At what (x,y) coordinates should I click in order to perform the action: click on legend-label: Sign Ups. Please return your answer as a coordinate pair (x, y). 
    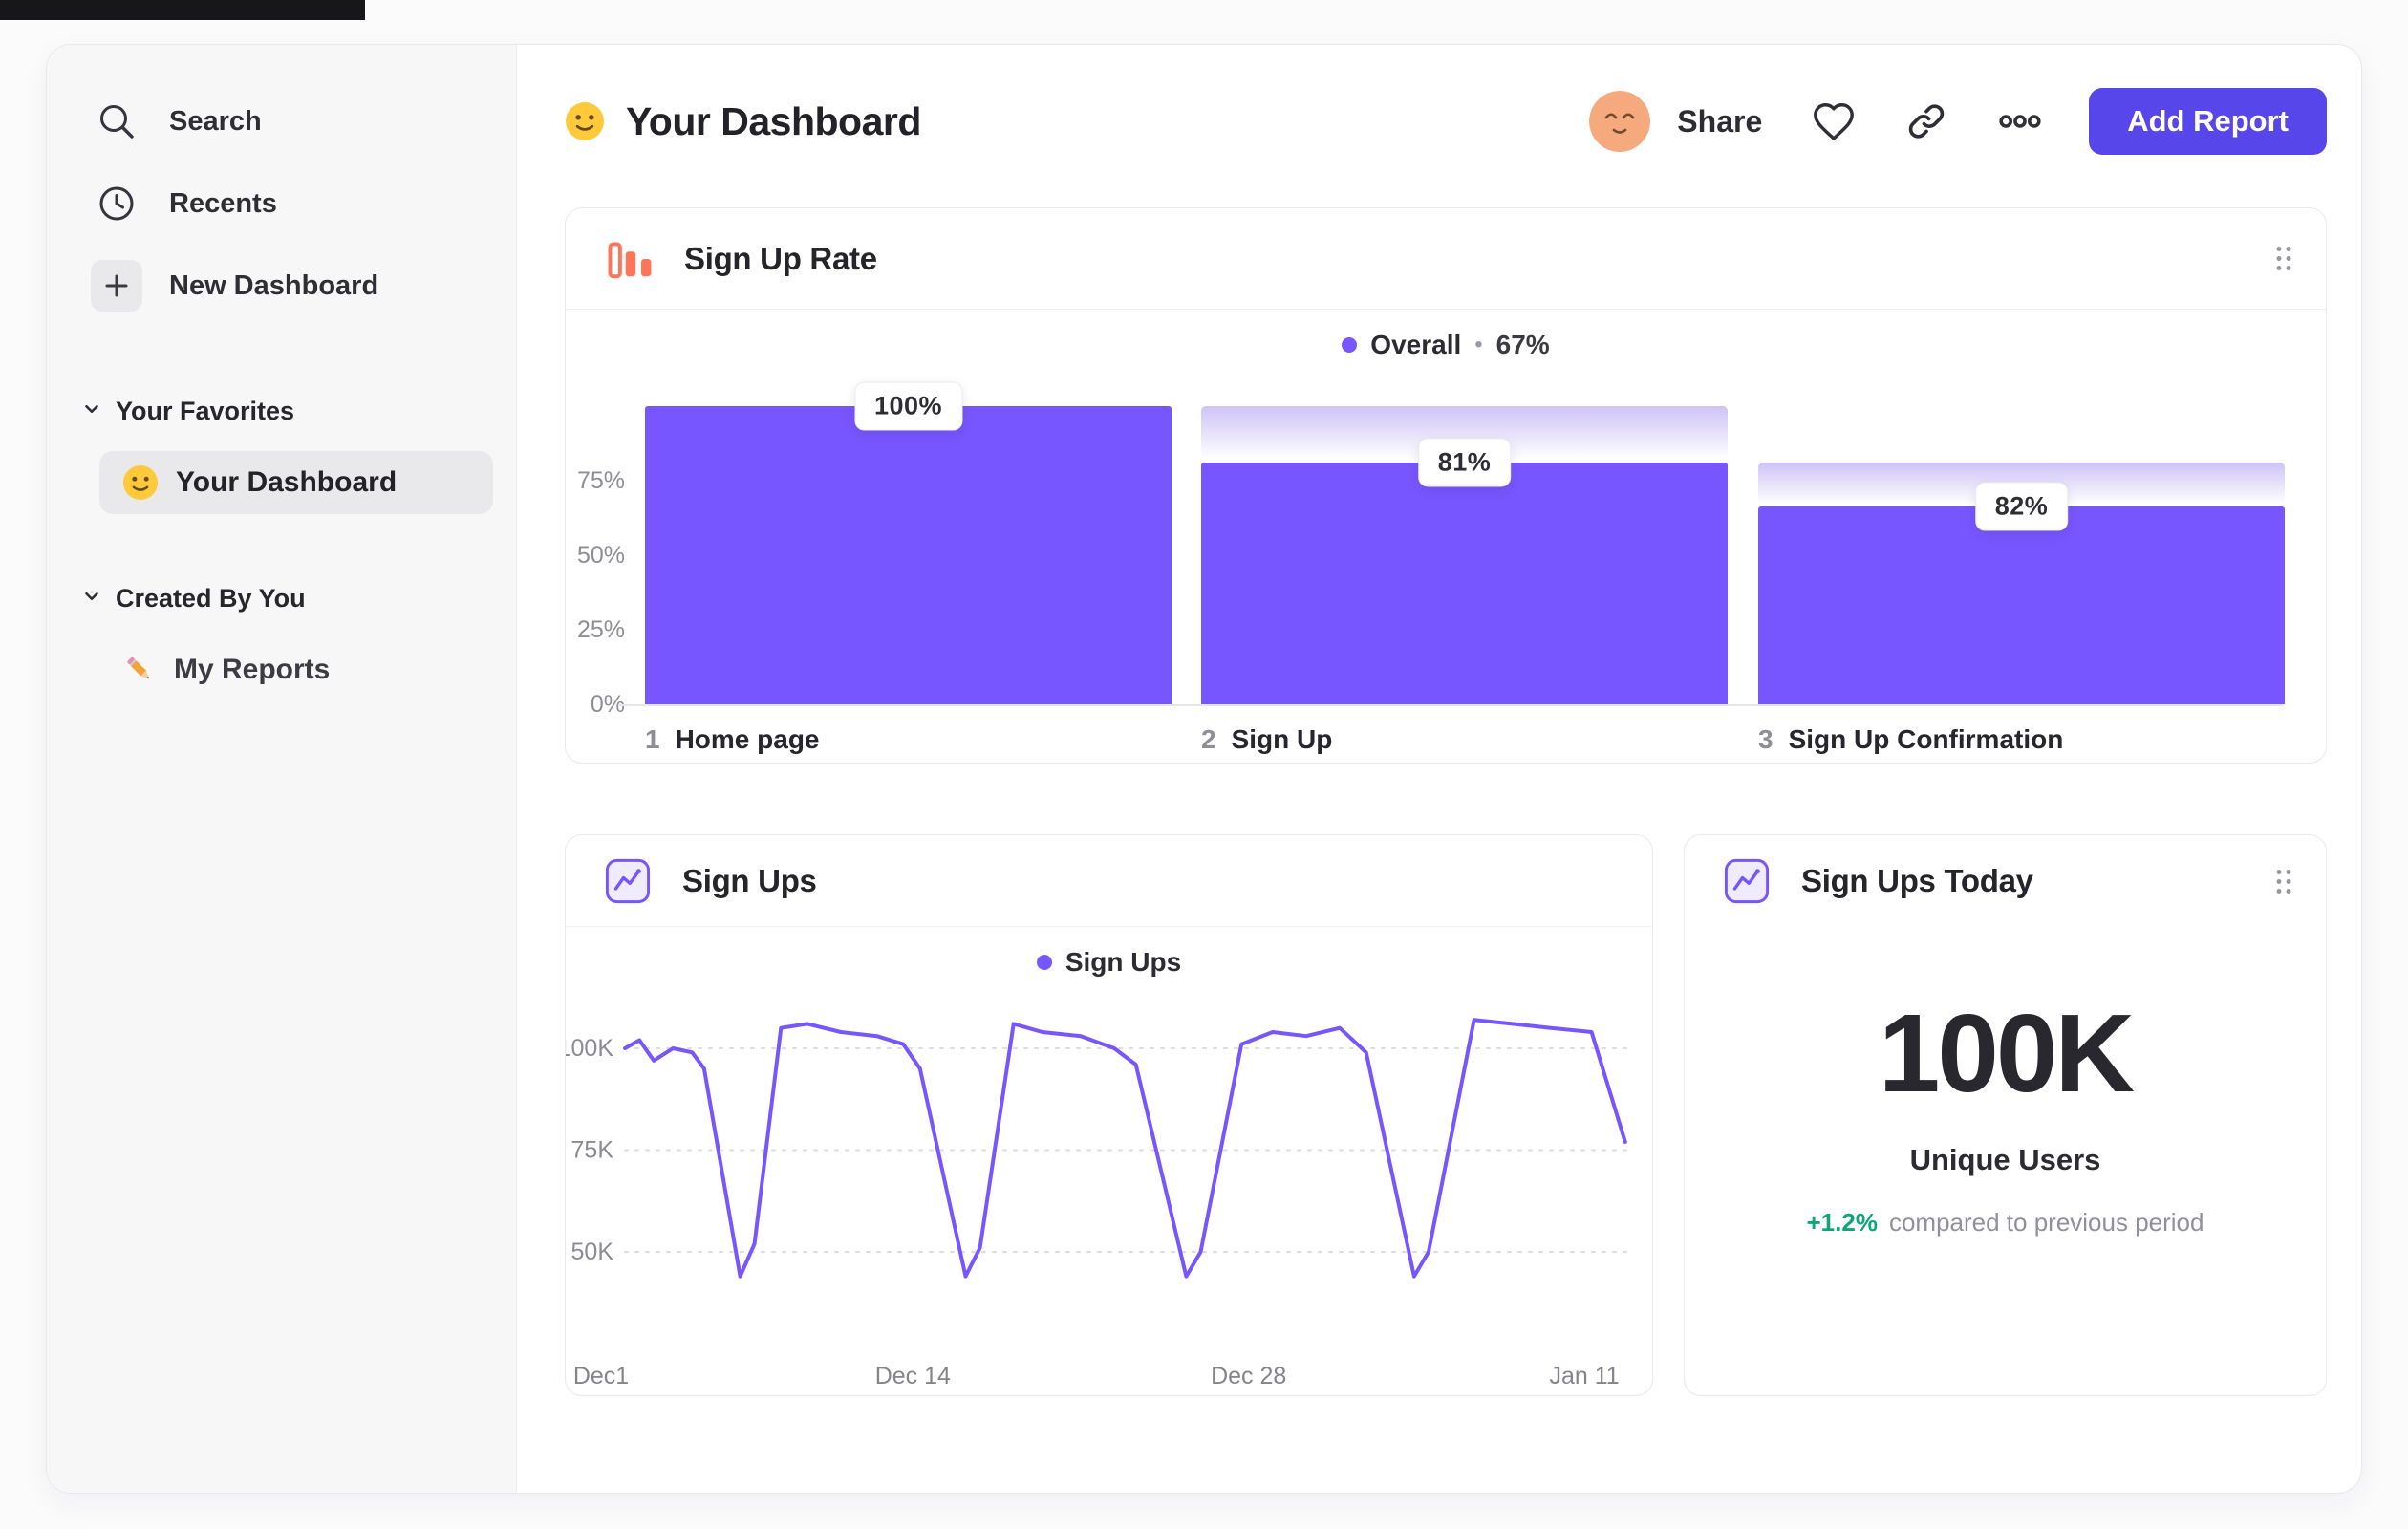
    Looking at the image, I should click on (1123, 962).